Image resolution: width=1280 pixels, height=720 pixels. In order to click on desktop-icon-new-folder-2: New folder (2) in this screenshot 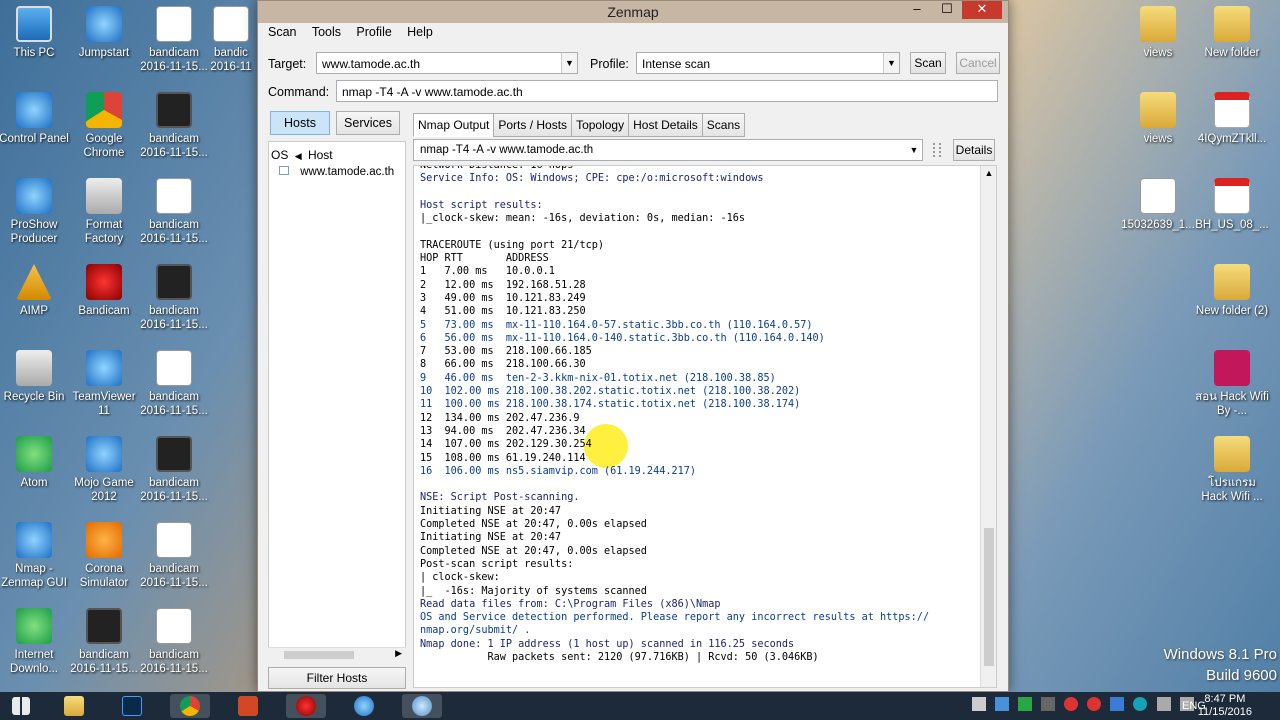, I will do `click(1232, 291)`.